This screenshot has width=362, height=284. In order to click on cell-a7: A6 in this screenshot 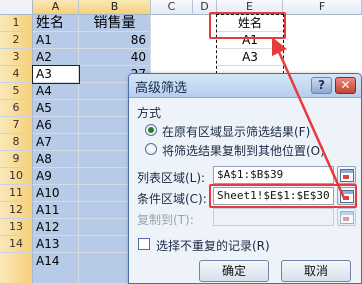, I will do `click(56, 125)`.